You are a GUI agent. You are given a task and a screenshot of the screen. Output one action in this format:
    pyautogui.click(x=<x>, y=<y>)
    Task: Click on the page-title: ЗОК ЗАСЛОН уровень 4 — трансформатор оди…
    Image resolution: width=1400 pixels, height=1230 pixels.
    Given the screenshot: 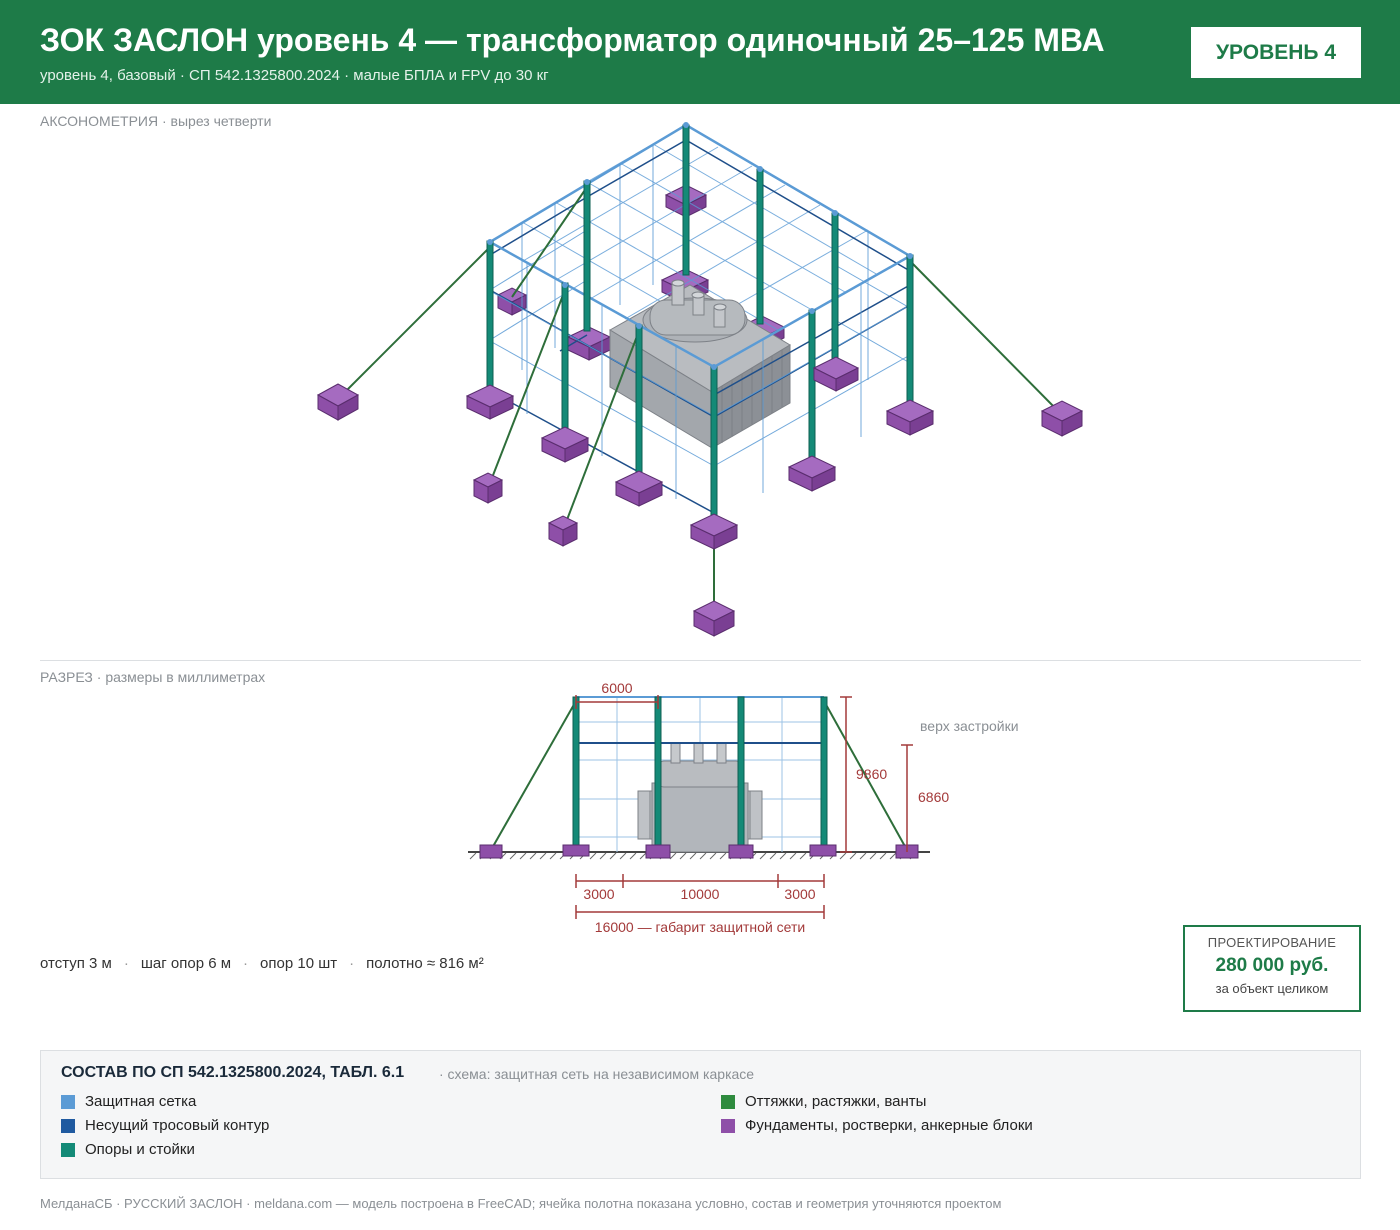 What is the action you would take?
    pyautogui.click(x=572, y=40)
    